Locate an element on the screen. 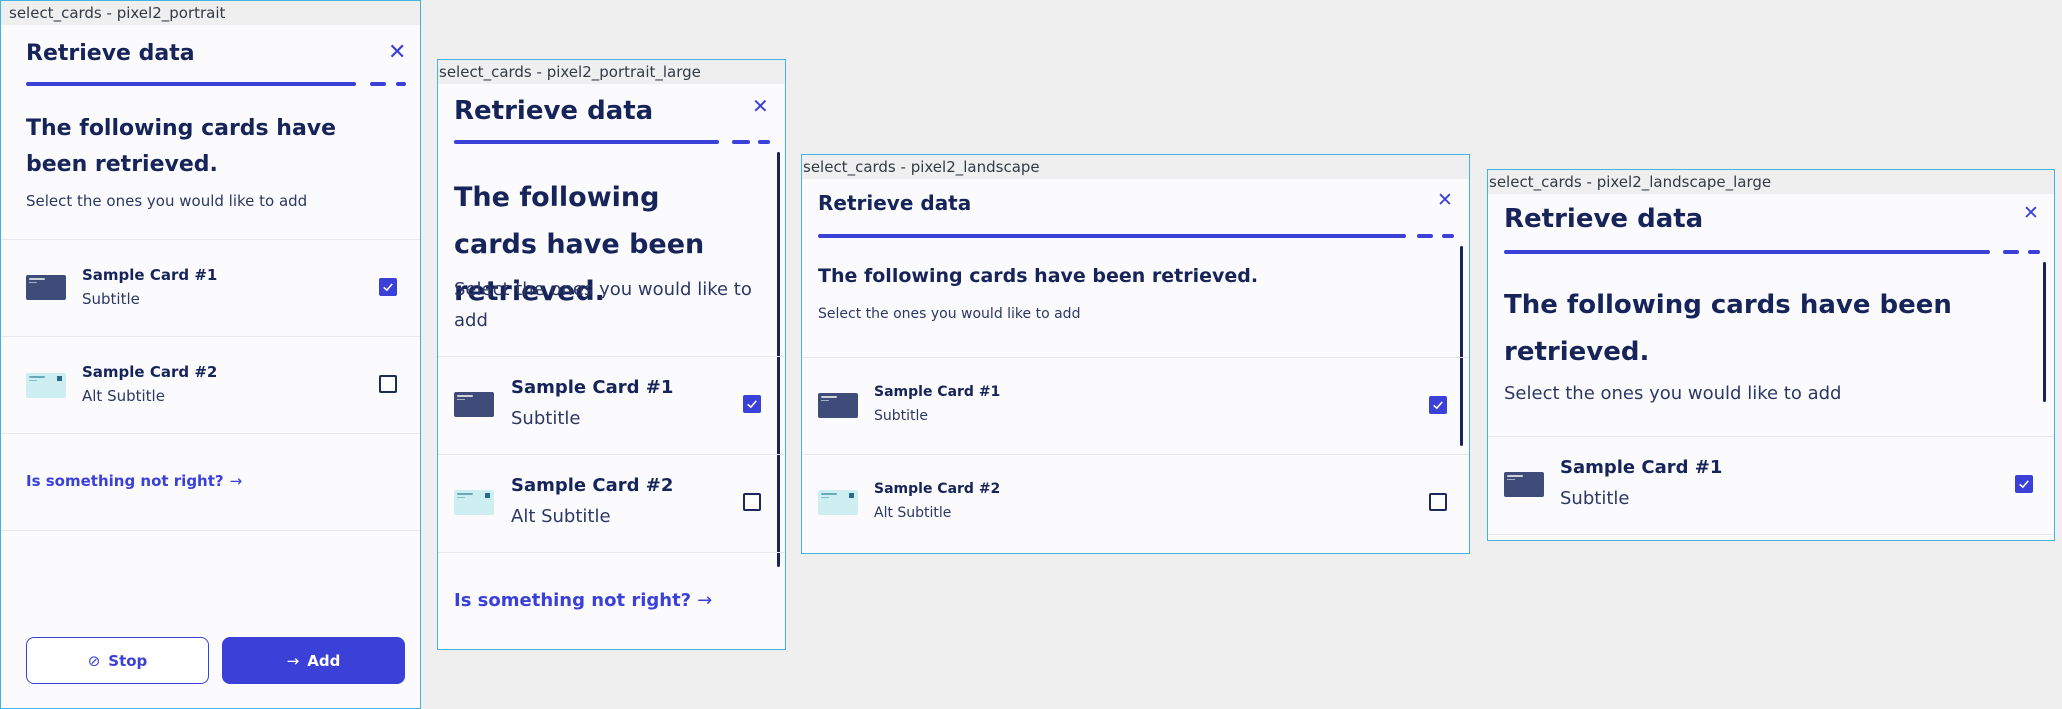 This screenshot has width=2062, height=709. add-button: → Add is located at coordinates (313, 660).